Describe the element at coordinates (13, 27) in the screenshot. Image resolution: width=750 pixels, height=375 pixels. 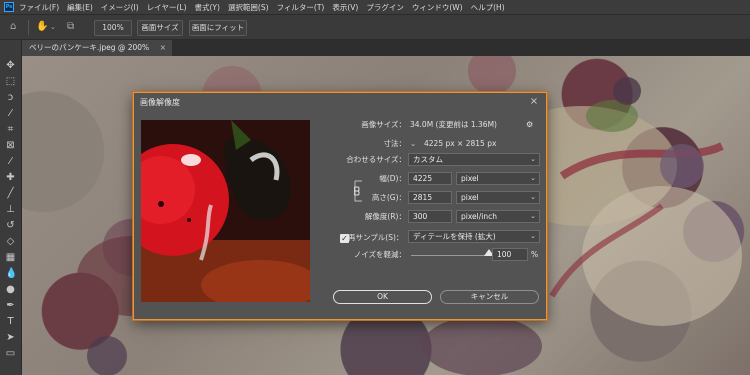
I see `home-icon: ⌂` at that location.